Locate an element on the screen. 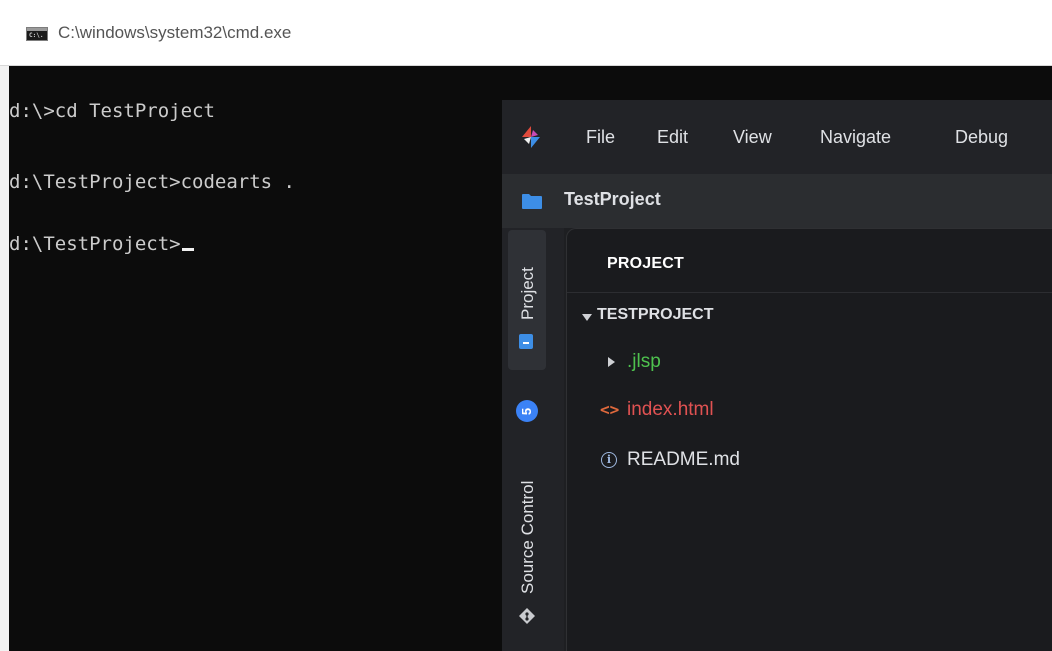 This screenshot has height=651, width=1052. codearts-logo-icon is located at coordinates (531, 137).